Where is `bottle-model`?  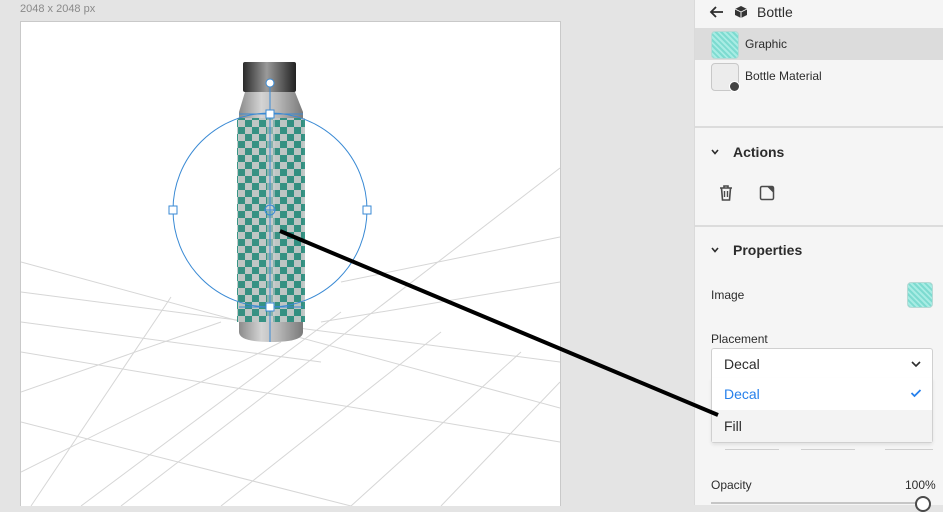
bottle-model is located at coordinates (271, 202).